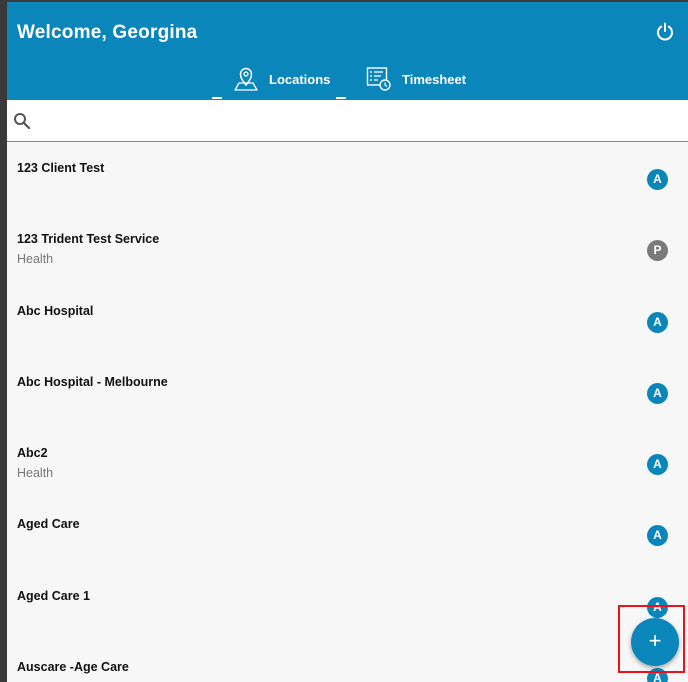  I want to click on header-bar: Welcome, Georgina Locations Timesheet, so click(347, 51).